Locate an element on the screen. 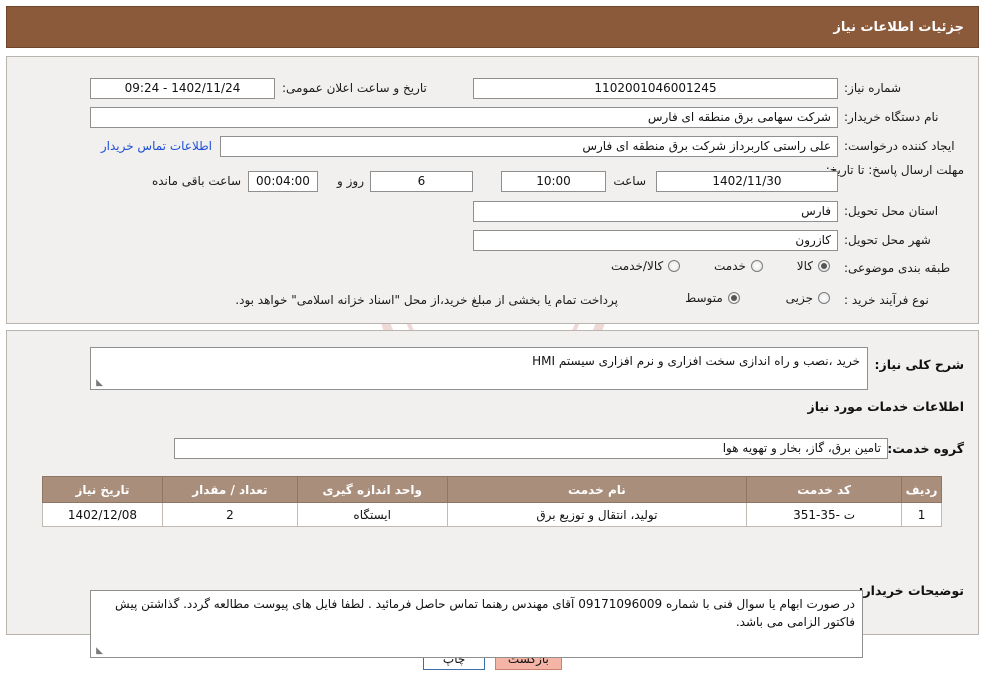 This screenshot has height=691, width=985. cell-unit: ایستگاه is located at coordinates (372, 514).